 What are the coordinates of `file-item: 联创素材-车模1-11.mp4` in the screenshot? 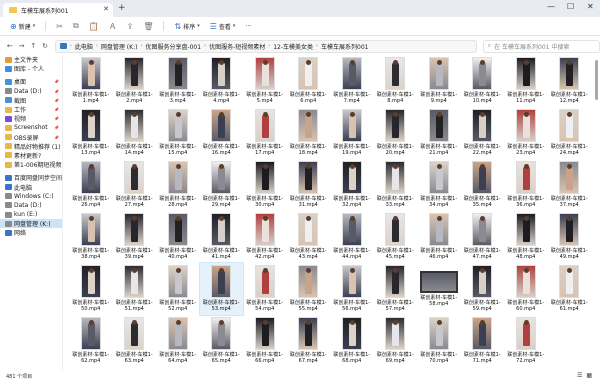 It's located at (526, 81).